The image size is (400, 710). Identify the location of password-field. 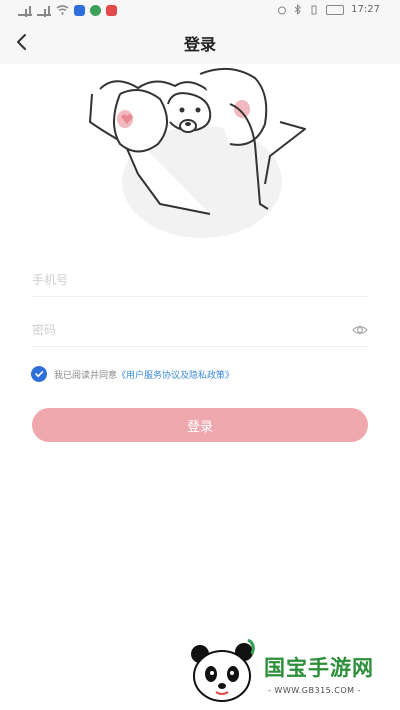
(200, 331).